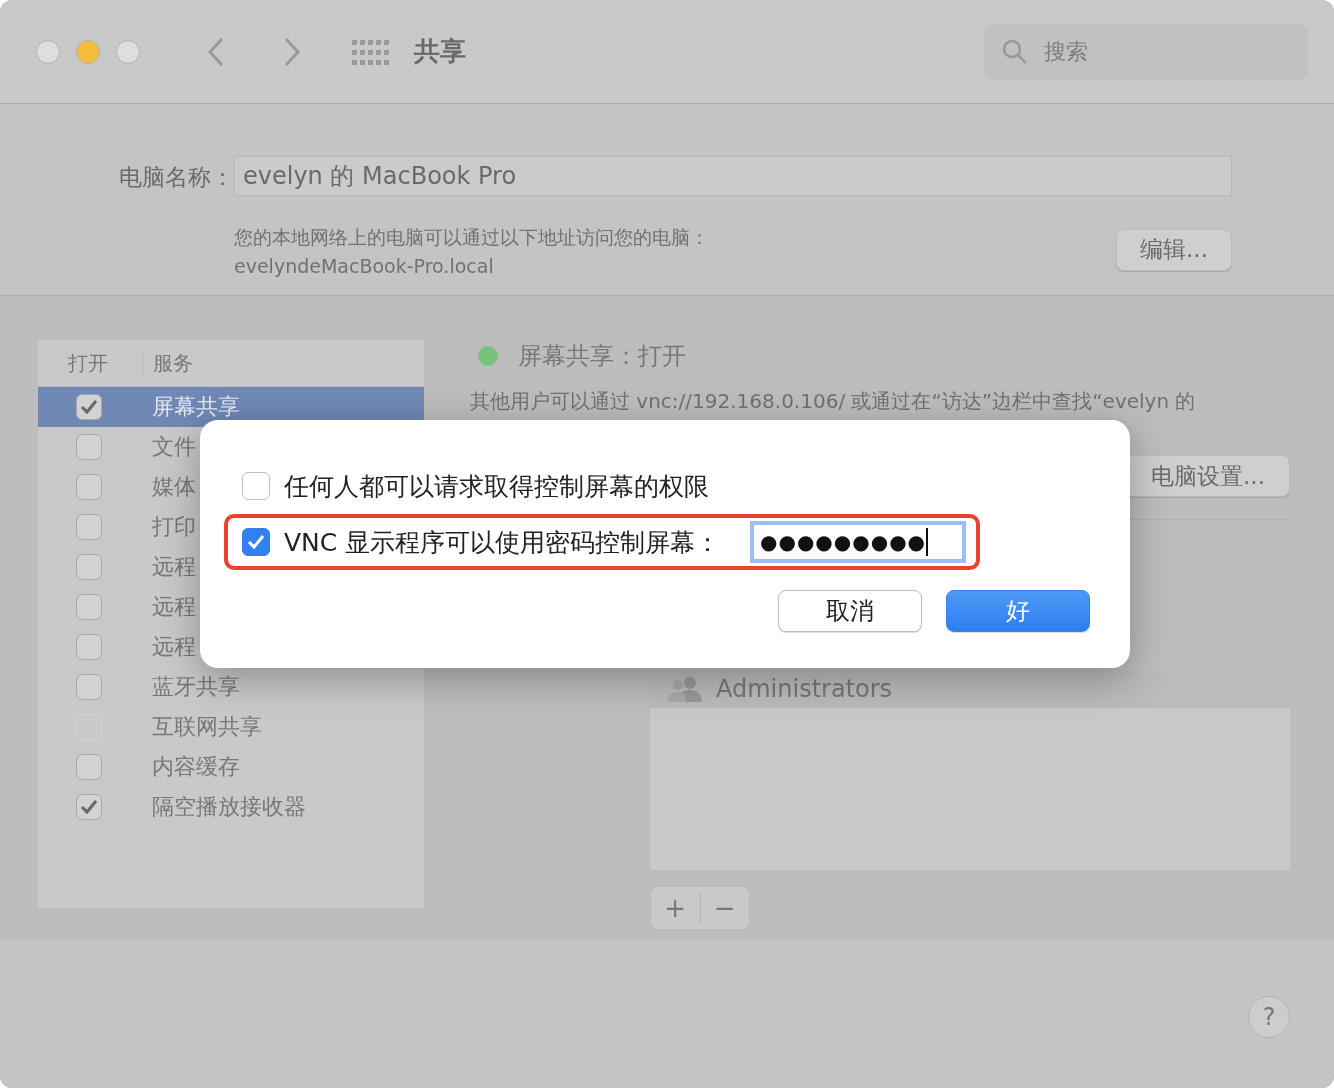  What do you see at coordinates (843, 542) in the screenshot?
I see `password-dots: ●●●●●●●●●` at bounding box center [843, 542].